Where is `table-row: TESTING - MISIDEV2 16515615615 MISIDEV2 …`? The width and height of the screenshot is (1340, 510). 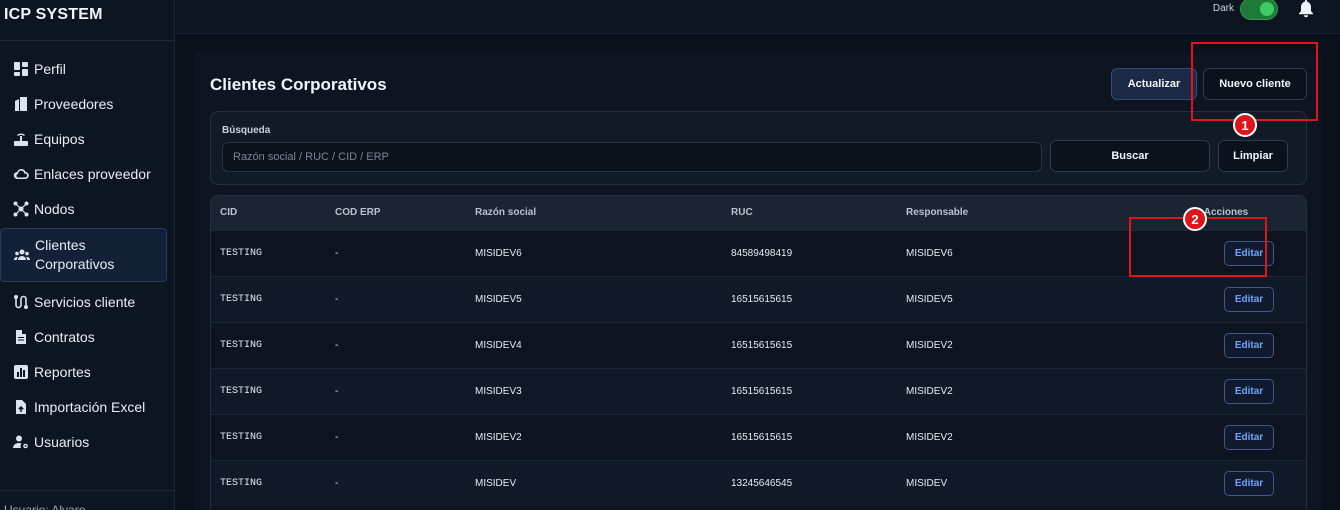
table-row: TESTING - MISIDEV2 16515615615 MISIDEV2 … is located at coordinates (758, 437).